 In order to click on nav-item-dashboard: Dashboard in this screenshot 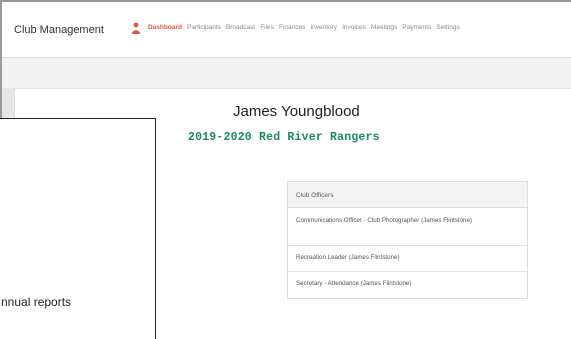, I will do `click(165, 27)`.